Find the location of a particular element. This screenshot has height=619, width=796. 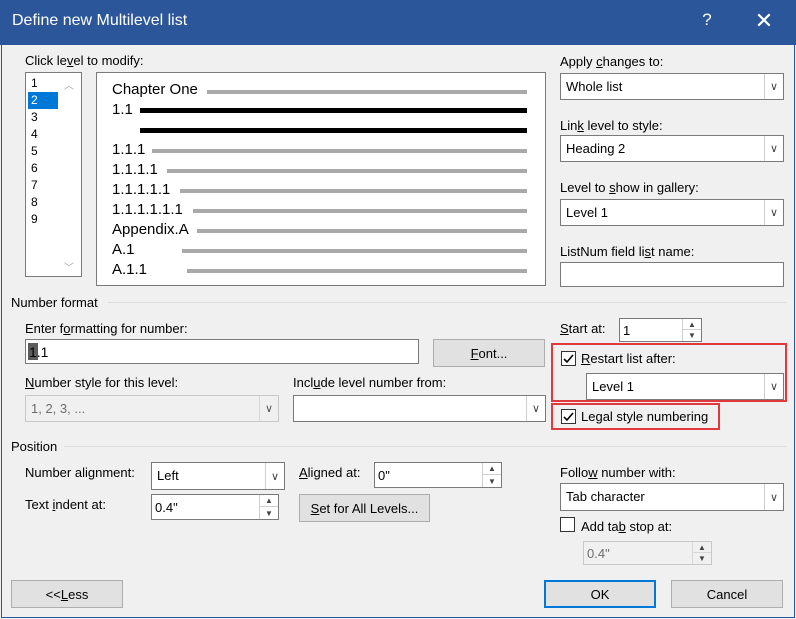

restart-checkbox is located at coordinates (568, 358).